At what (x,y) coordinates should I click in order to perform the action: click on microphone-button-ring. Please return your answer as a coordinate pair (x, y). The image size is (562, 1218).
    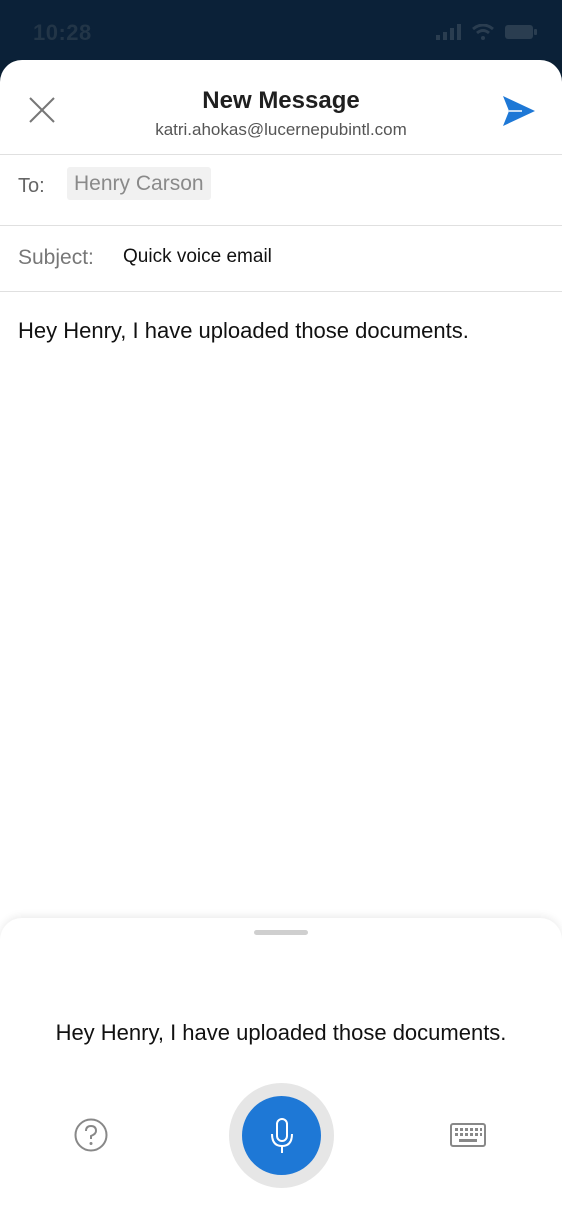
    Looking at the image, I should click on (281, 1135).